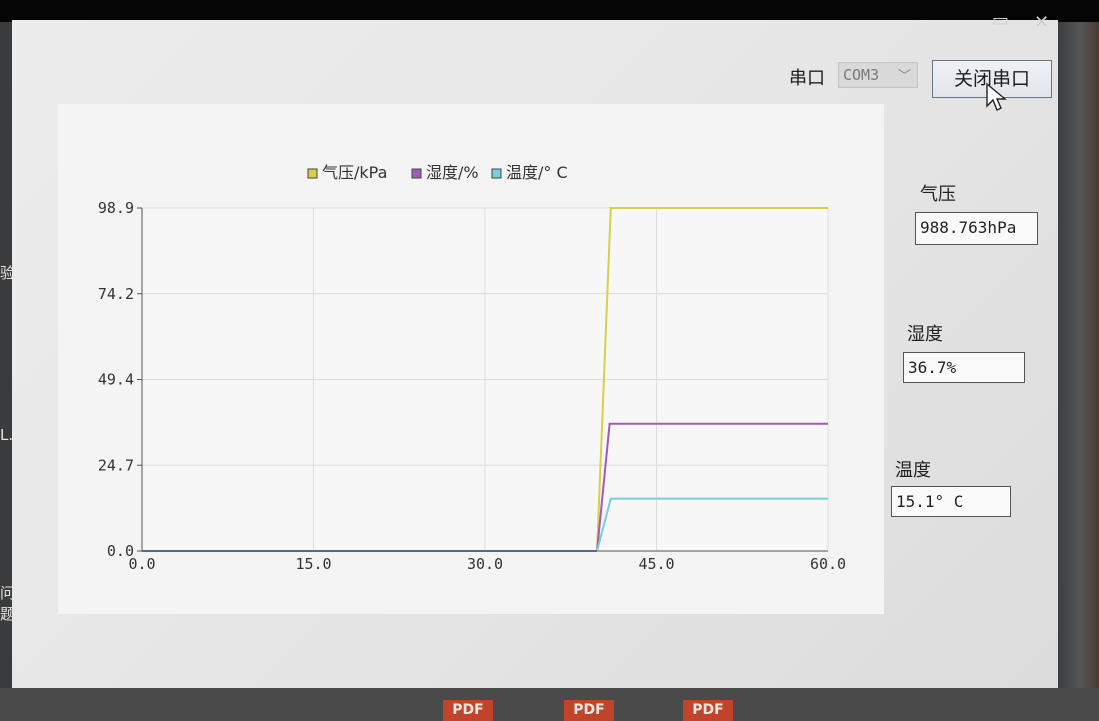 Image resolution: width=1099 pixels, height=721 pixels. Describe the element at coordinates (549, 11) in the screenshot. I see `top-black-bar` at that location.